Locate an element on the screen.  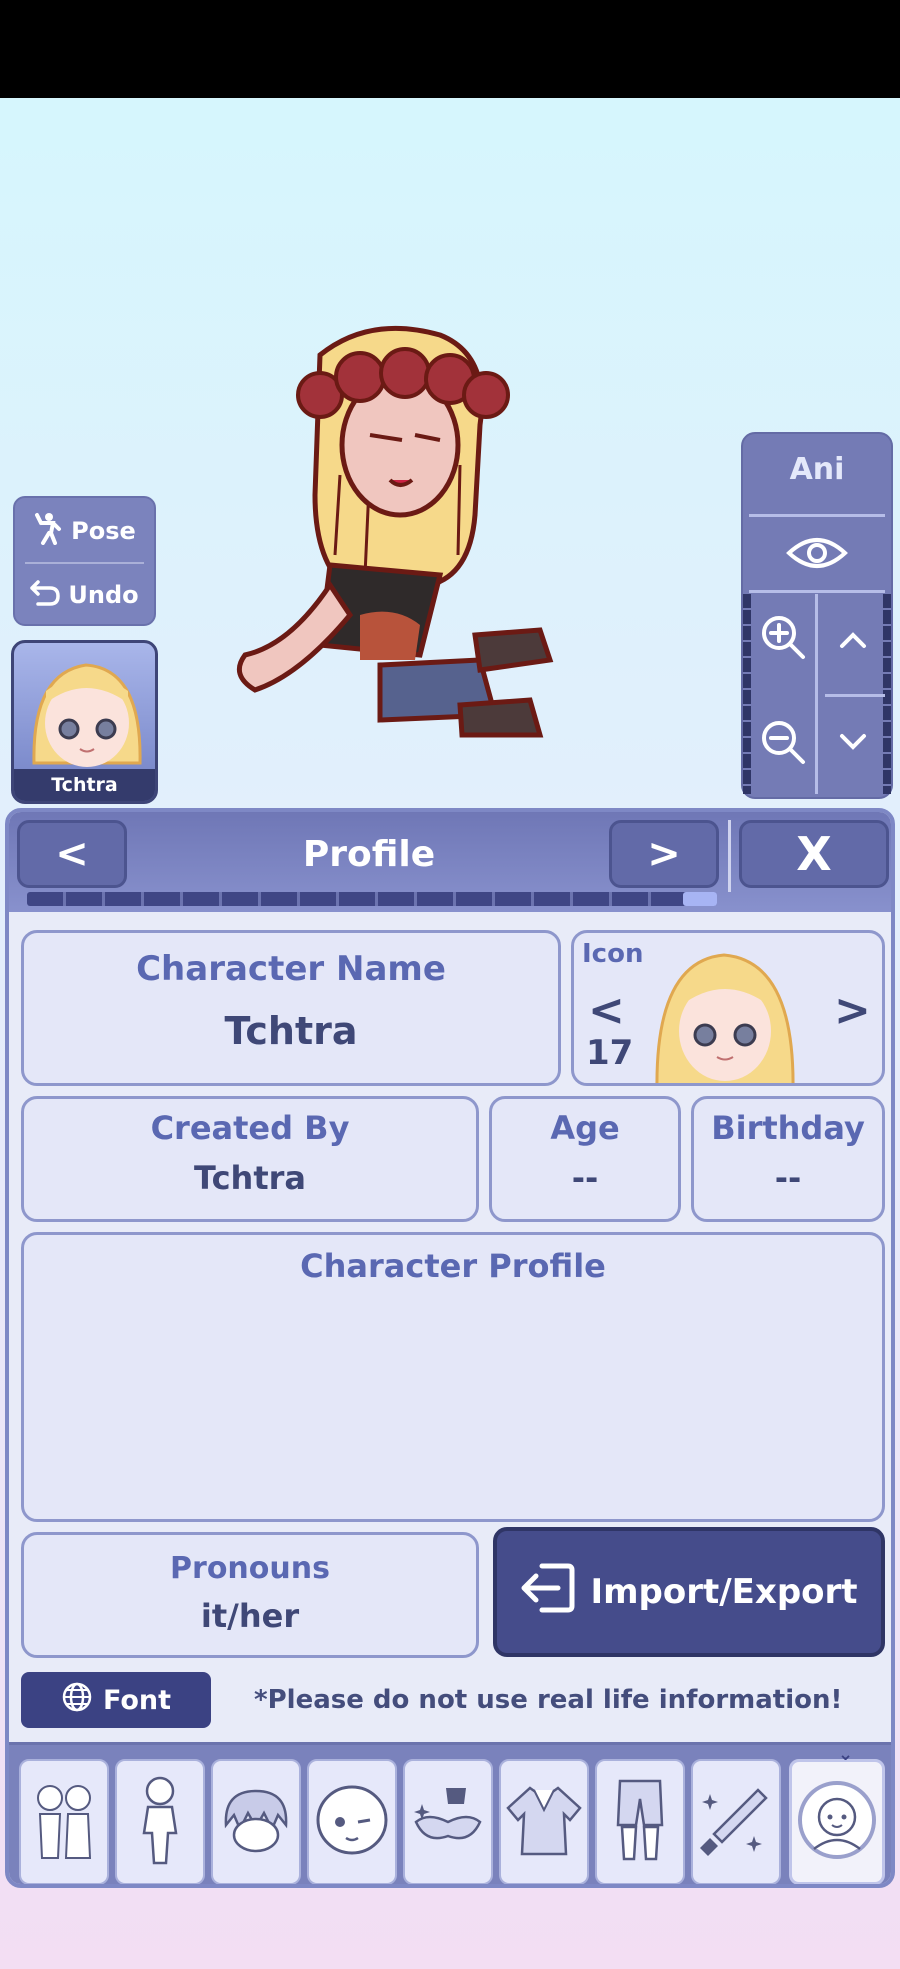
category-bottom-tab is located at coordinates (640, 1821).